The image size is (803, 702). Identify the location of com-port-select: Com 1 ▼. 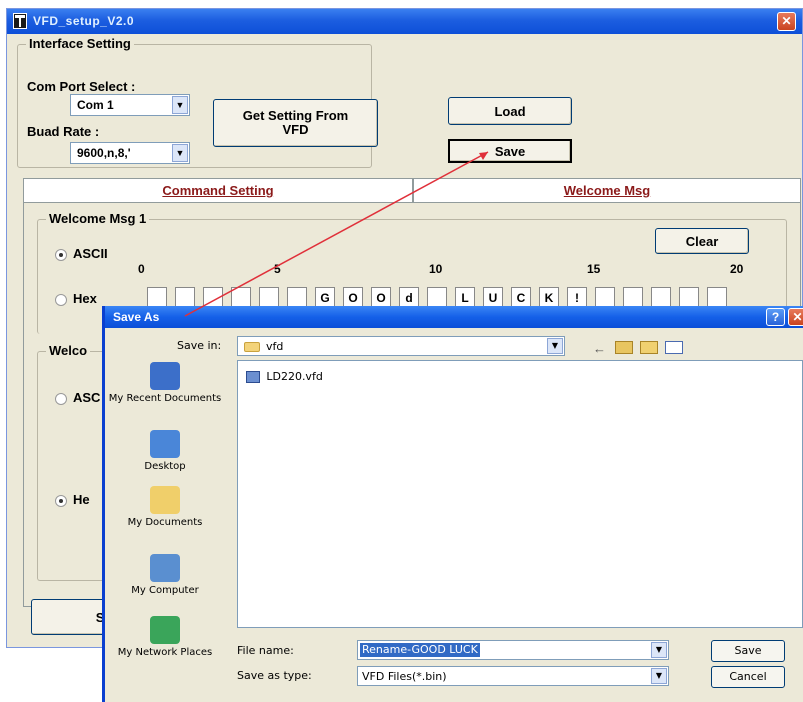
(130, 105).